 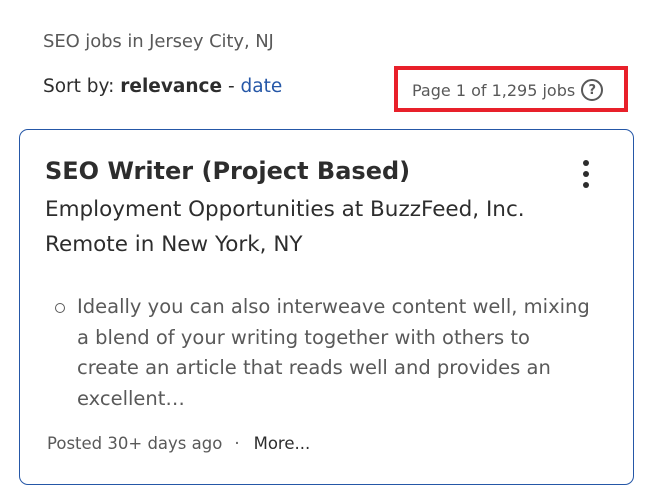 What do you see at coordinates (79, 86) in the screenshot?
I see `sort-label: Sort by:` at bounding box center [79, 86].